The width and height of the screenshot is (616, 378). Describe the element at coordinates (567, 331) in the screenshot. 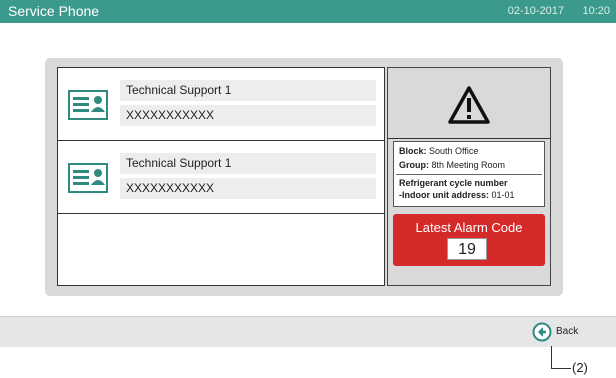

I see `back-label: Back` at that location.